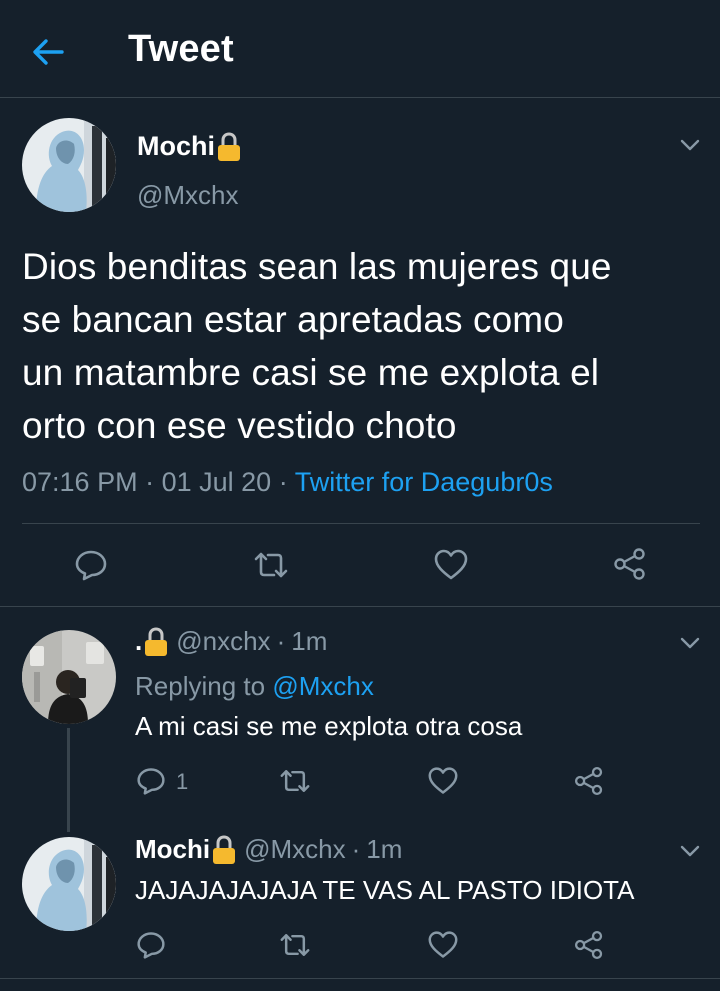 The height and width of the screenshot is (991, 720). What do you see at coordinates (254, 686) in the screenshot?
I see `replying-to: Replying to @Mxchx` at bounding box center [254, 686].